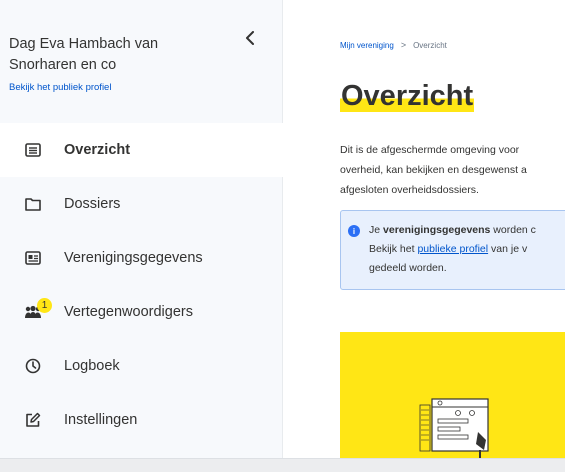 Image resolution: width=565 pixels, height=472 pixels. Describe the element at coordinates (141, 150) in the screenshot. I see `sidebar-item-overzicht: Overzicht` at that location.